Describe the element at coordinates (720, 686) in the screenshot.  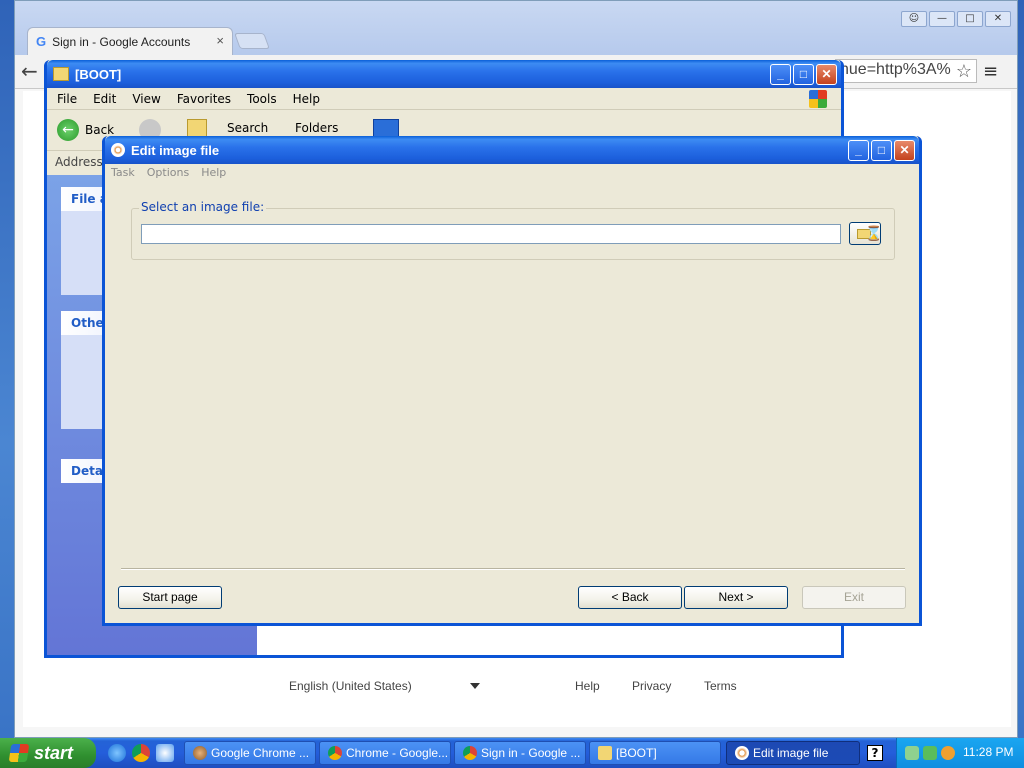
I see `terms-link: Terms` at that location.